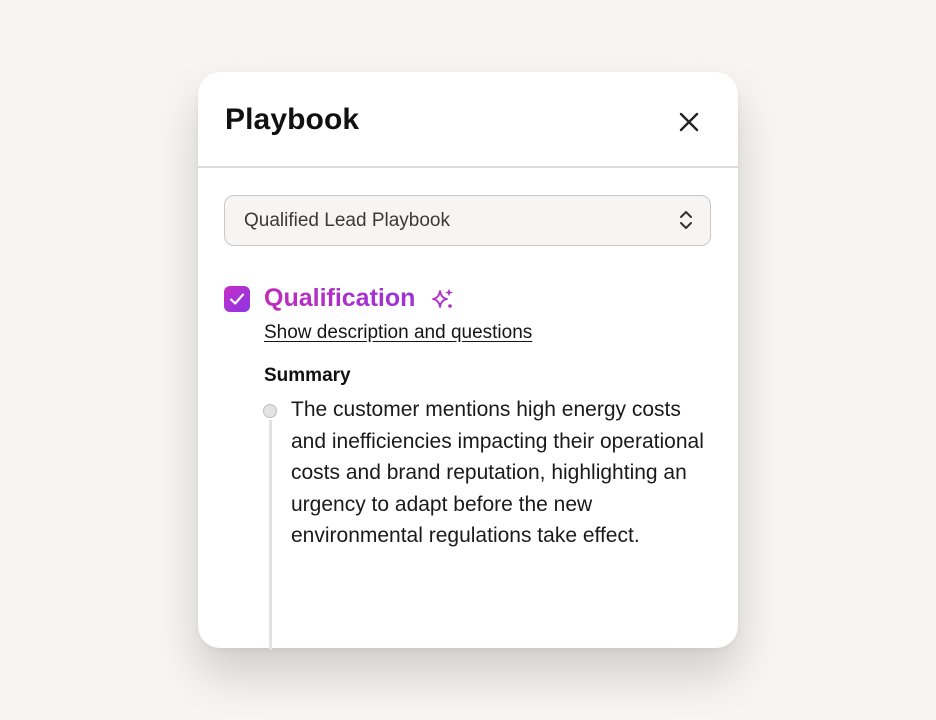  I want to click on playbook-select: Qualified Lead Playbook, so click(467, 220).